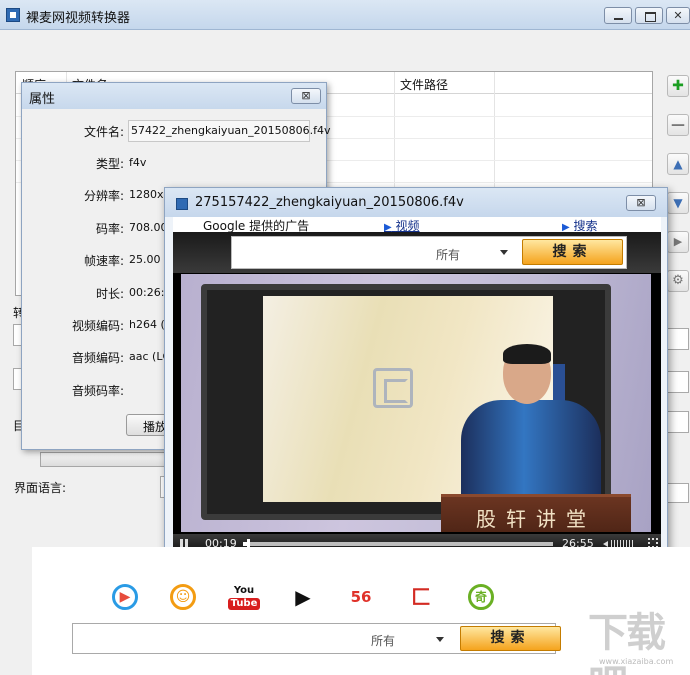 The width and height of the screenshot is (690, 675). What do you see at coordinates (125, 597) in the screenshot?
I see `youku-icon: ▶` at bounding box center [125, 597].